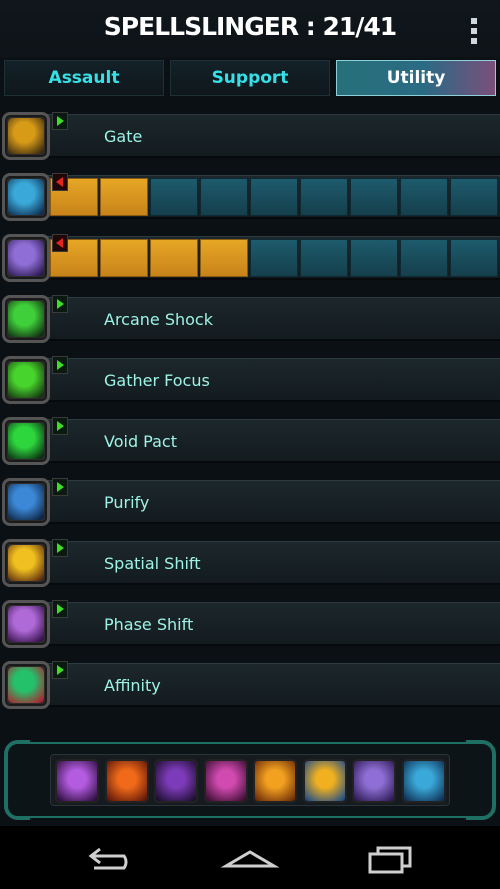  What do you see at coordinates (152, 563) in the screenshot?
I see `ability-label: Spatial Shift` at bounding box center [152, 563].